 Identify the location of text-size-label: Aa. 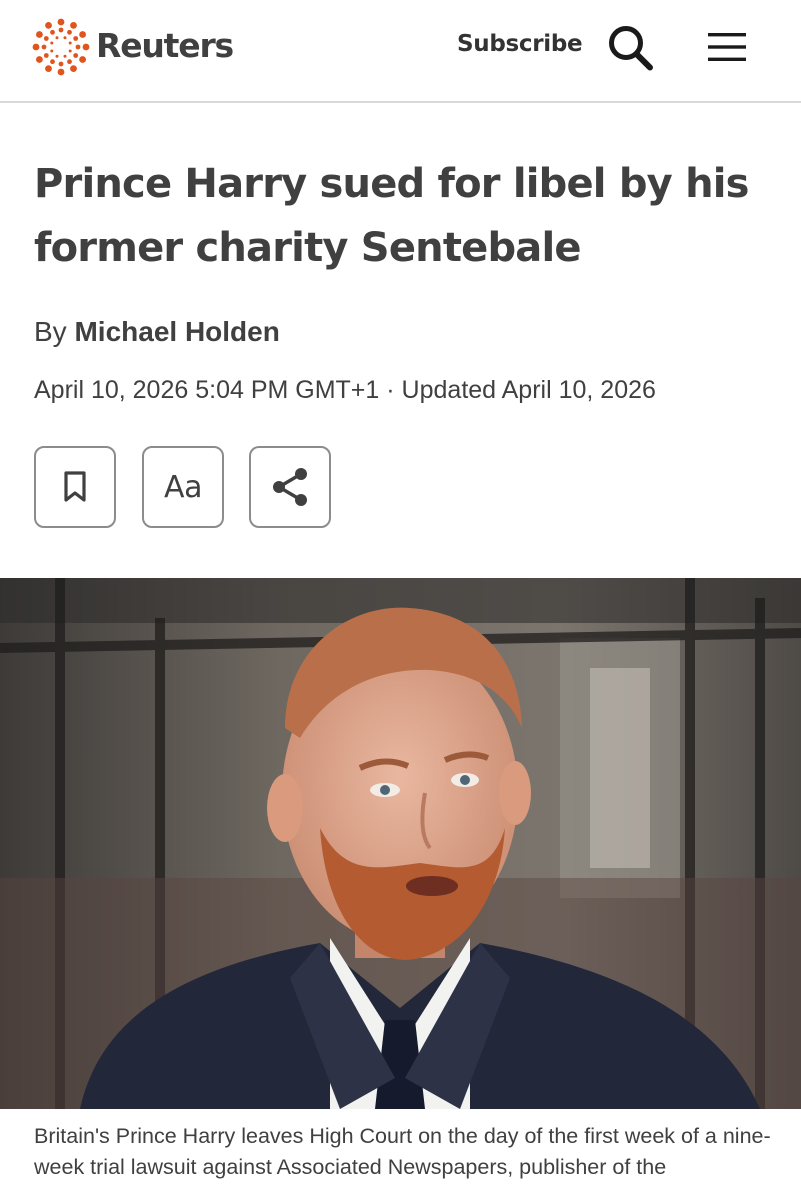
(183, 487).